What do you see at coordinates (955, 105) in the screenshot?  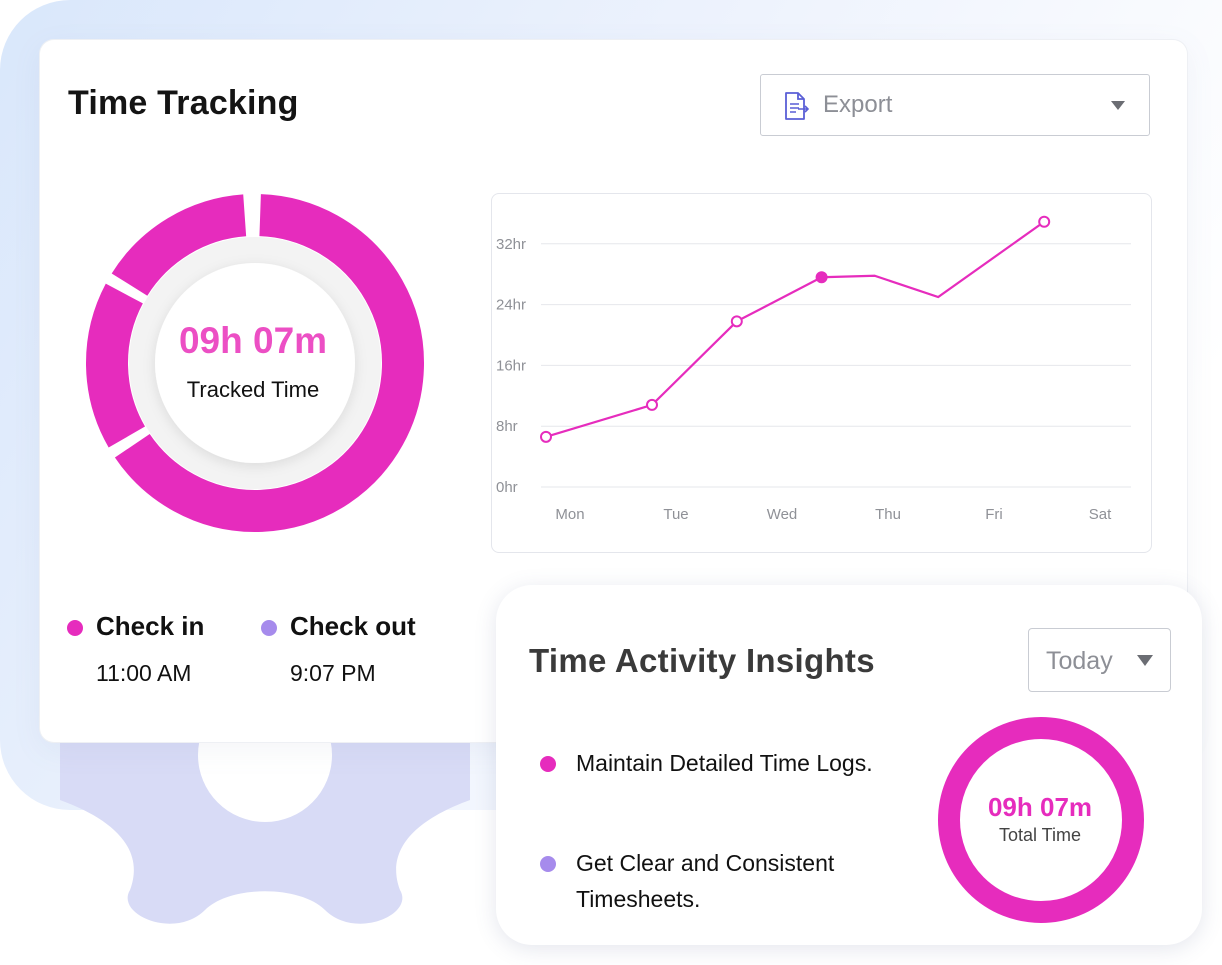 I see `export-dropdown: Export` at bounding box center [955, 105].